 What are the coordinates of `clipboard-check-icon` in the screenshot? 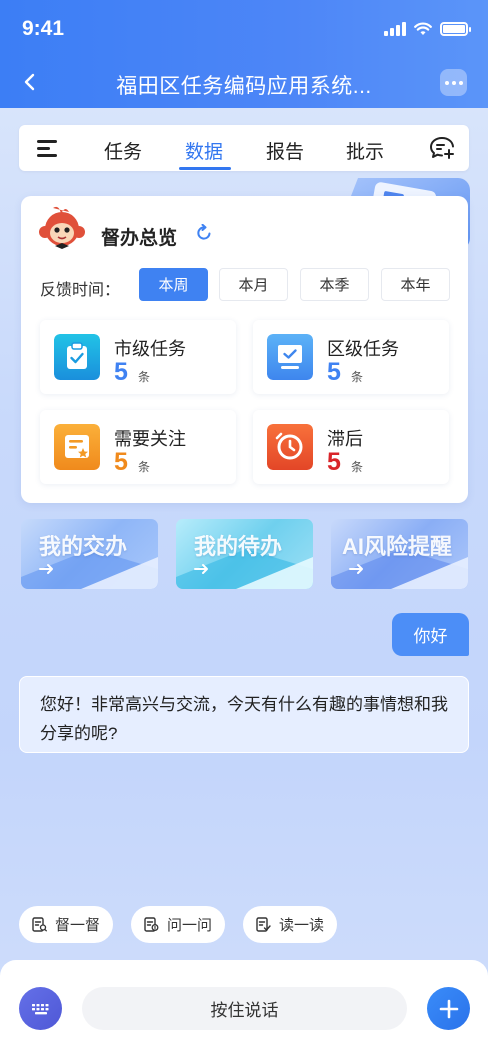 It's located at (77, 357).